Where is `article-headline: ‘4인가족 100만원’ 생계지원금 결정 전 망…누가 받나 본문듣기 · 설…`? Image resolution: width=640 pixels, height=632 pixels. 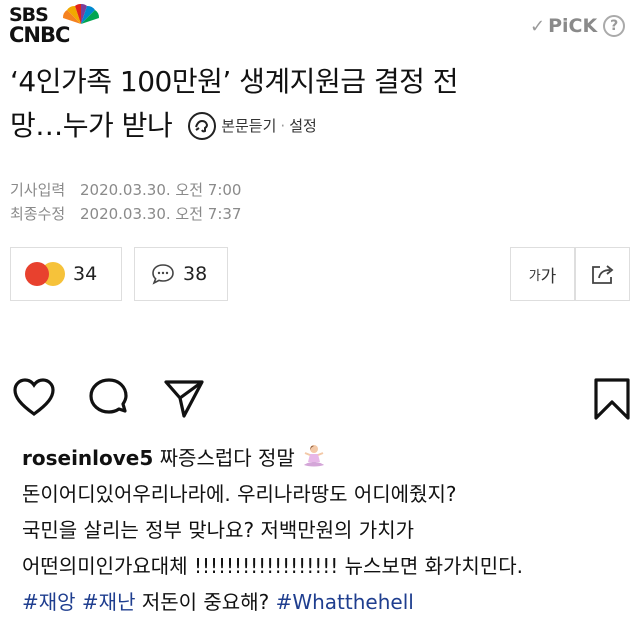
article-headline: ‘4인가족 100만원’ 생계지원금 결정 전 망…누가 받나 본문듣기 · 설… is located at coordinates (320, 104).